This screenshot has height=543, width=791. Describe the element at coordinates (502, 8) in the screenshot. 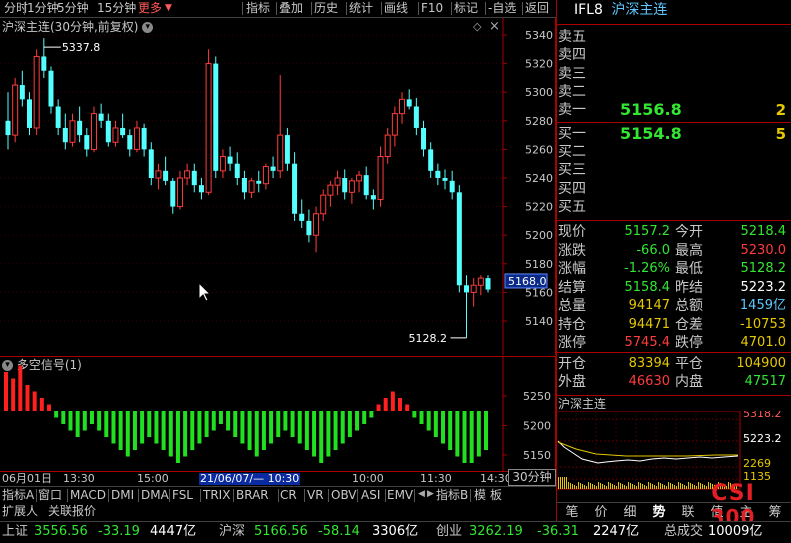

I see `toolbar-item-12: -自选` at that location.